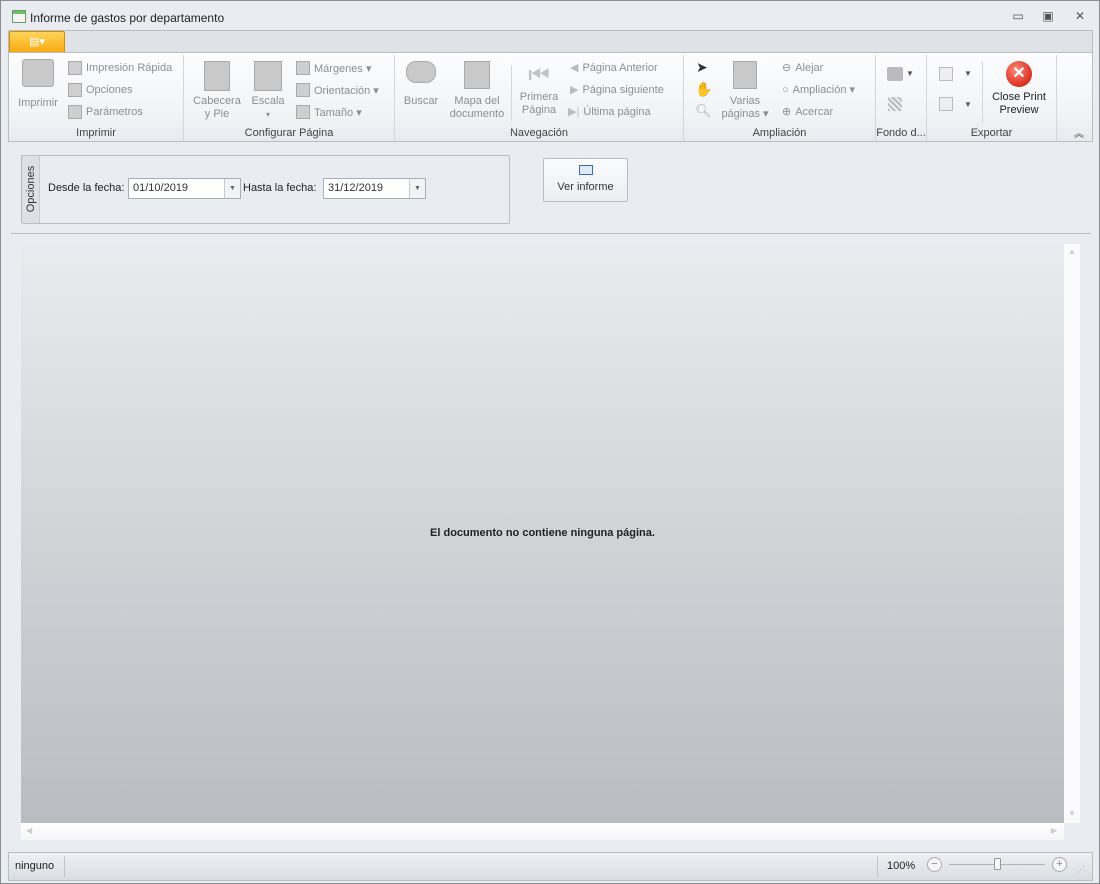 The width and height of the screenshot is (1100, 884). What do you see at coordinates (268, 76) in the screenshot?
I see `scale-icon` at bounding box center [268, 76].